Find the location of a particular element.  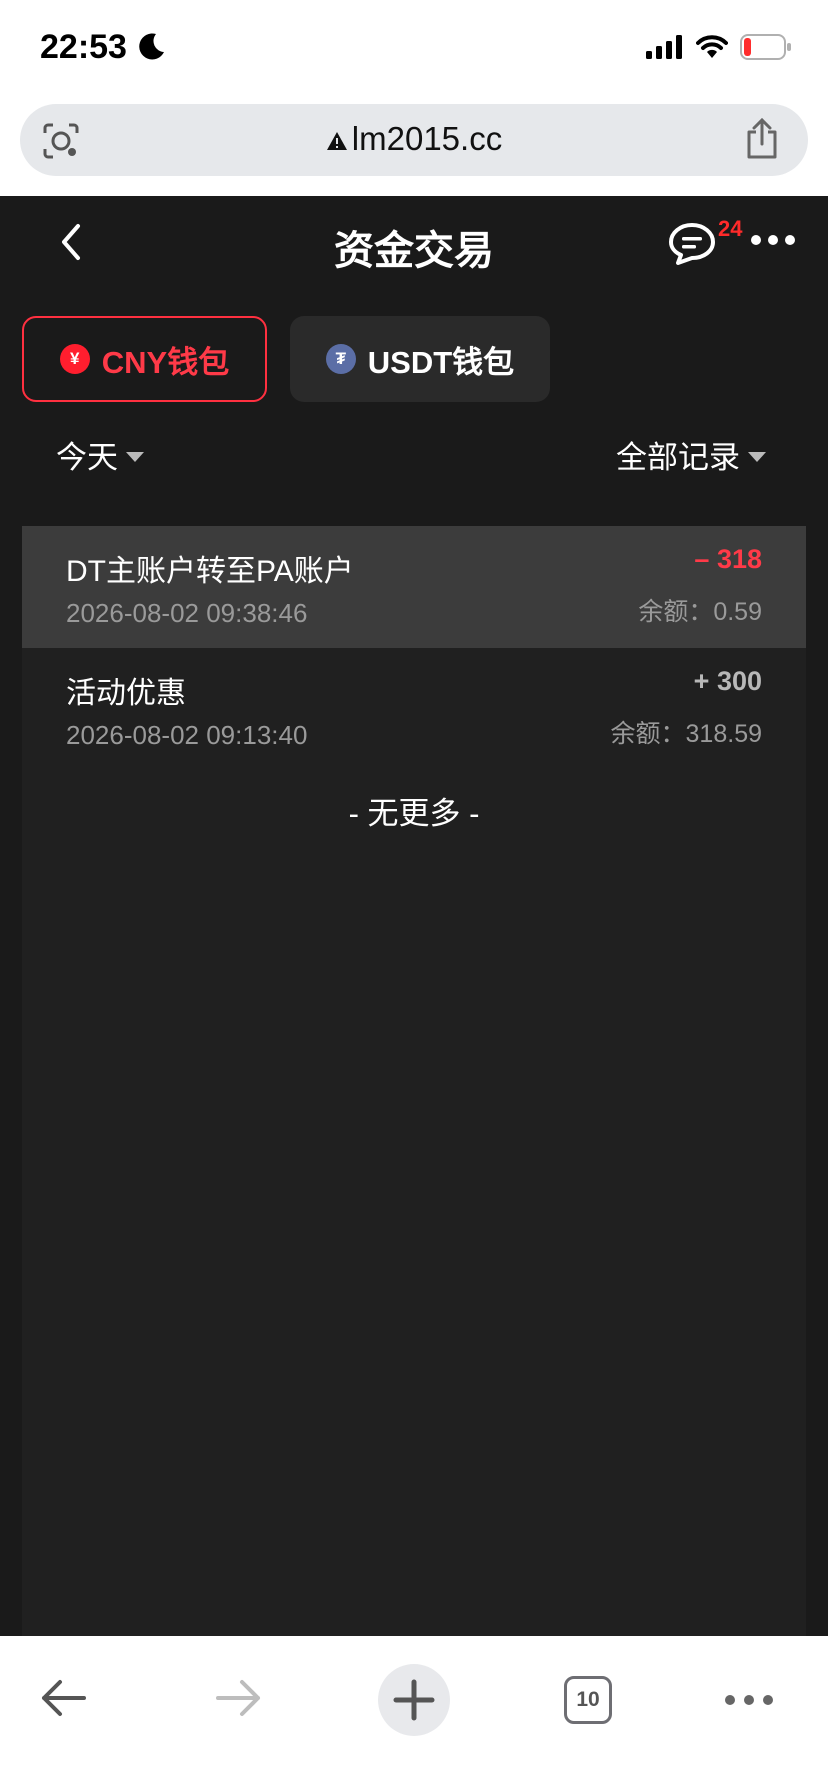

tab-usdt-wallet: ₮ USDT钱包 is located at coordinates (420, 359).